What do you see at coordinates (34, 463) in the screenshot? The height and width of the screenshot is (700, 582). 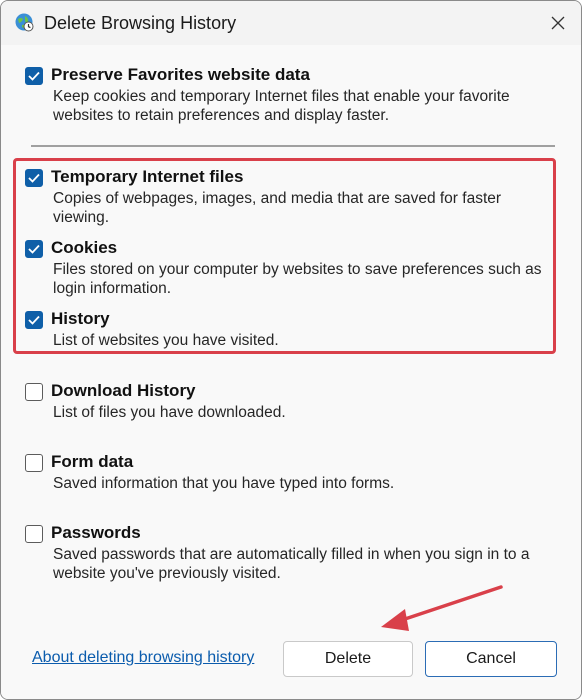 I see `form-data-checkbox` at bounding box center [34, 463].